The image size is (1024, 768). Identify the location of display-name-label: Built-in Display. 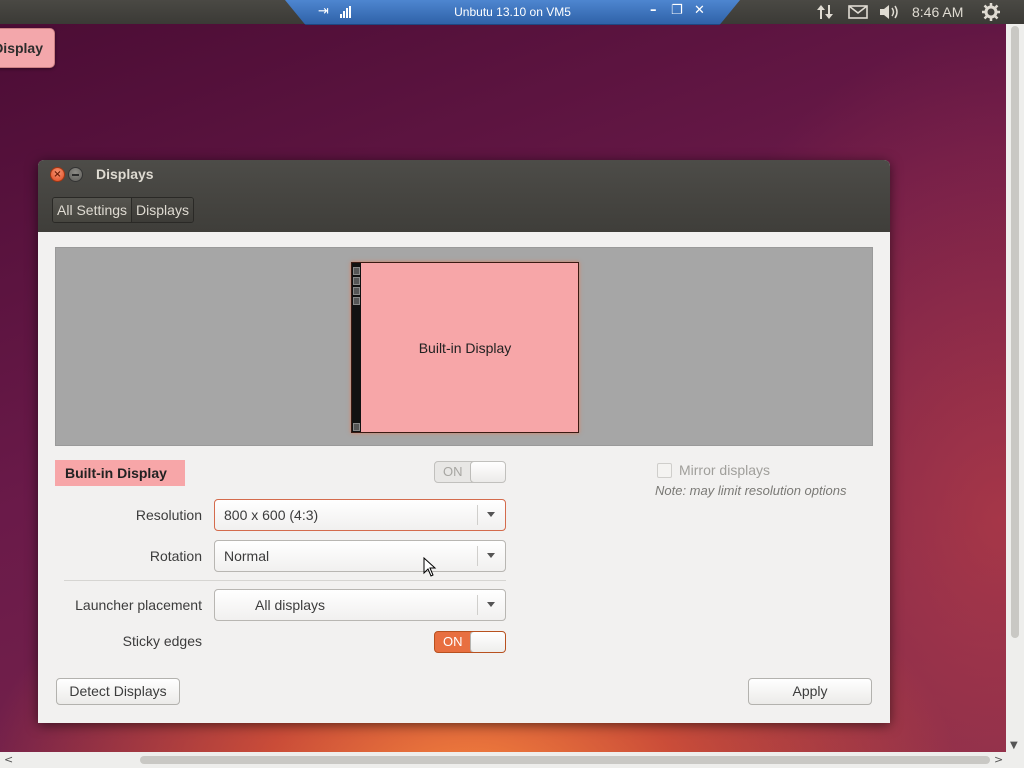
(120, 473).